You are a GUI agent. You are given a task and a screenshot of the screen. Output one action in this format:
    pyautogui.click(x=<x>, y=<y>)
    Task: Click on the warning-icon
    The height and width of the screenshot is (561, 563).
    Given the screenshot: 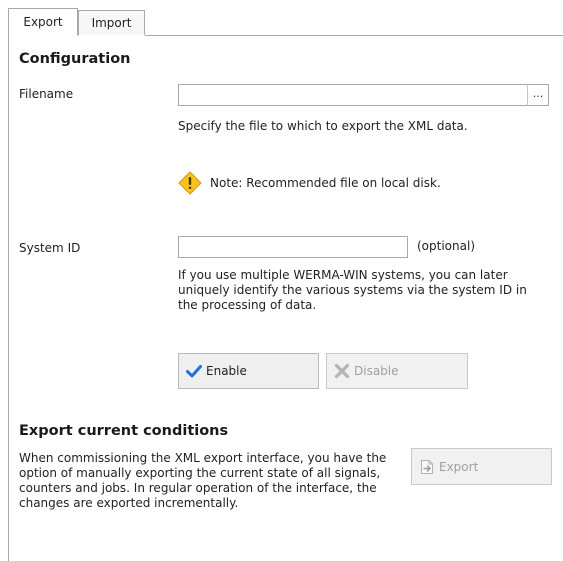 What is the action you would take?
    pyautogui.click(x=190, y=183)
    